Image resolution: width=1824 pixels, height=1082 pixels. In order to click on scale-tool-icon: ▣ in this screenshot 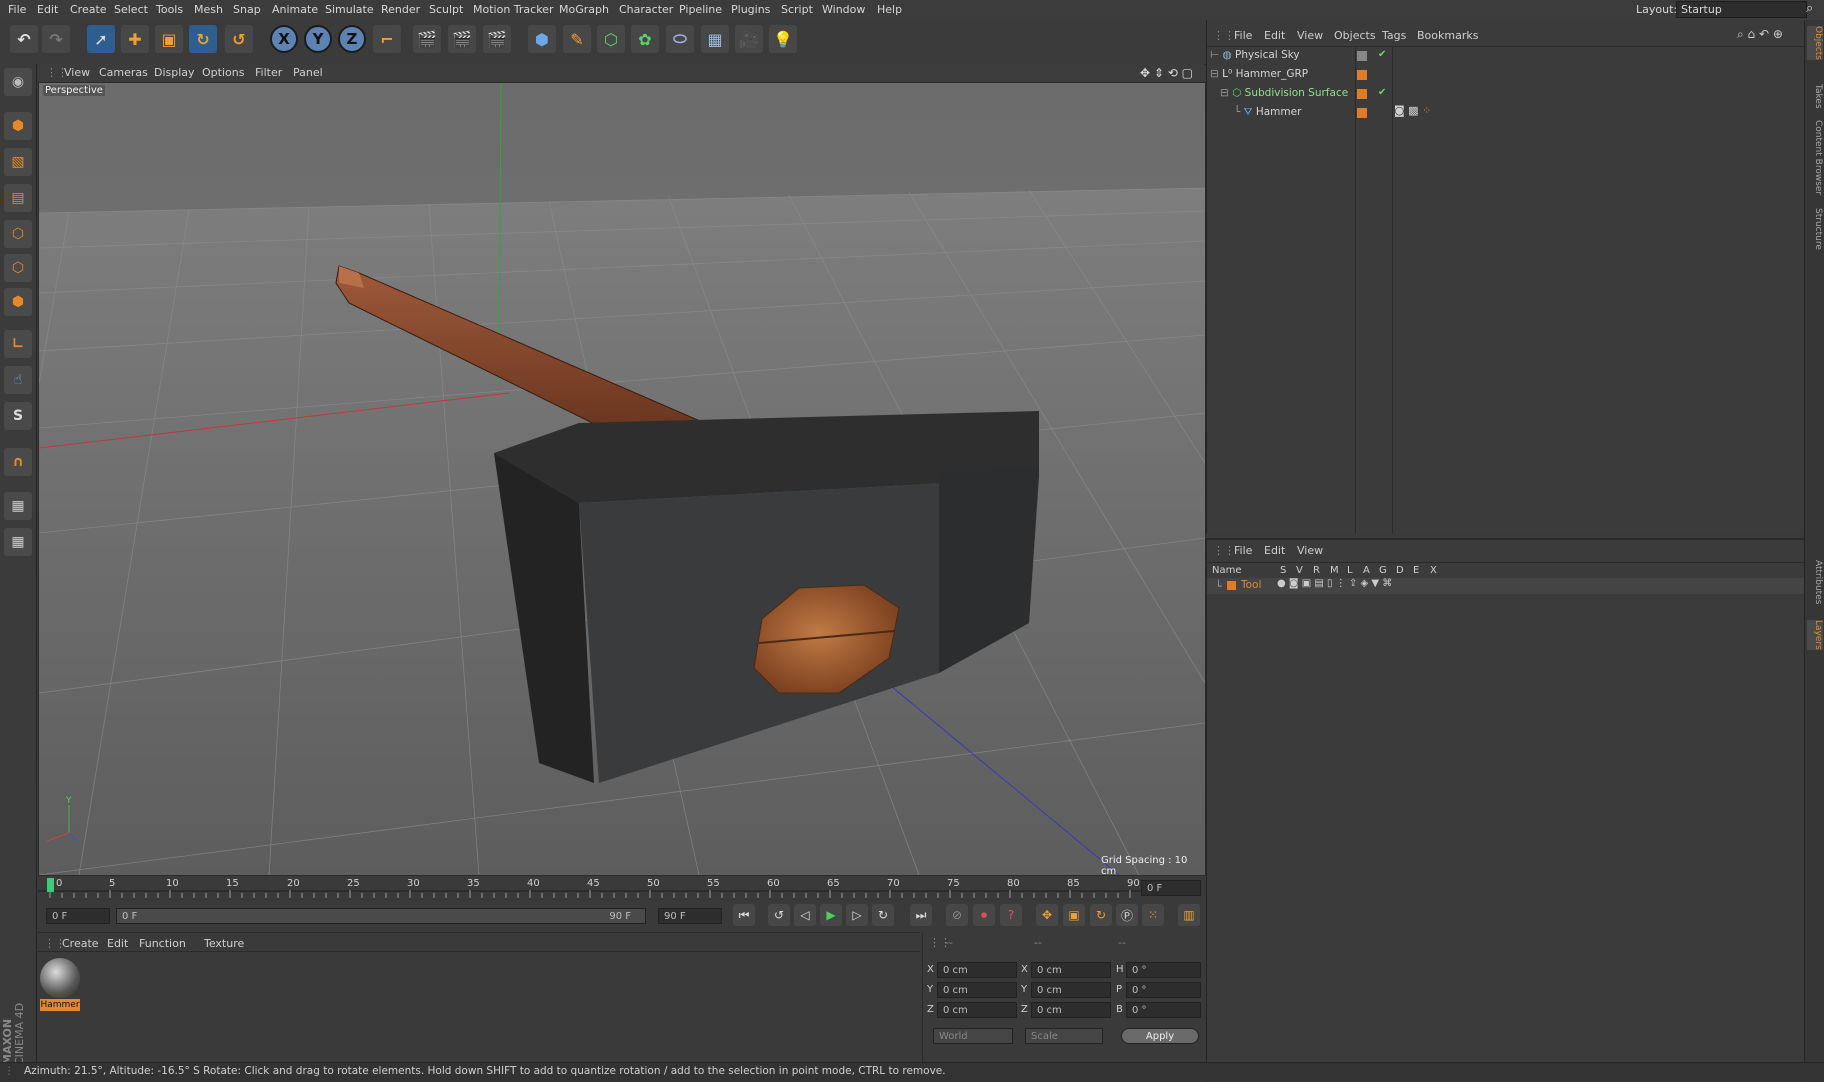, I will do `click(169, 39)`.